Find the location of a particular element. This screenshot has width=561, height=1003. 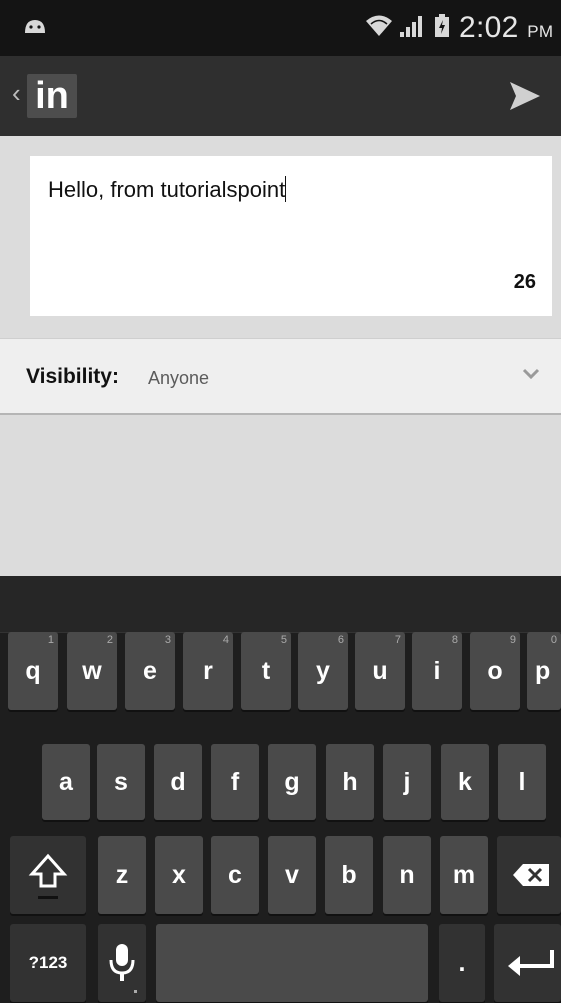

android-icon is located at coordinates (35, 26).